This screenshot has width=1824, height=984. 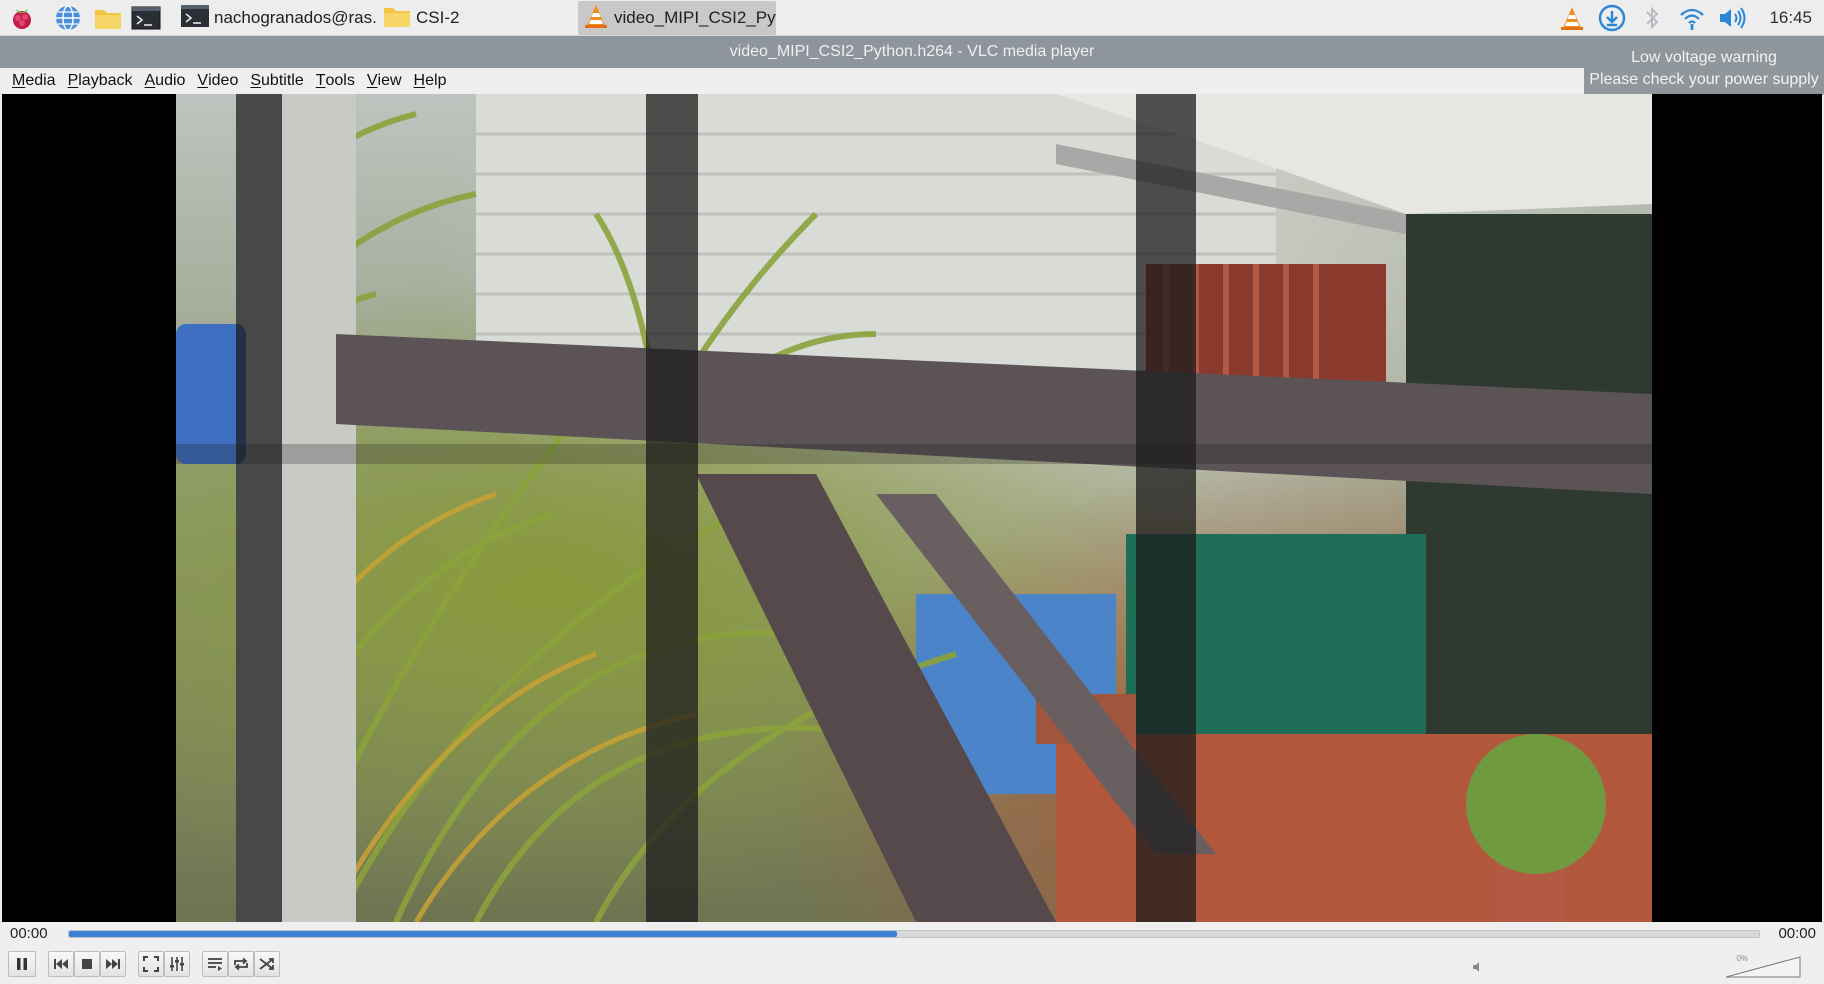 I want to click on previous-button, so click(x=61, y=964).